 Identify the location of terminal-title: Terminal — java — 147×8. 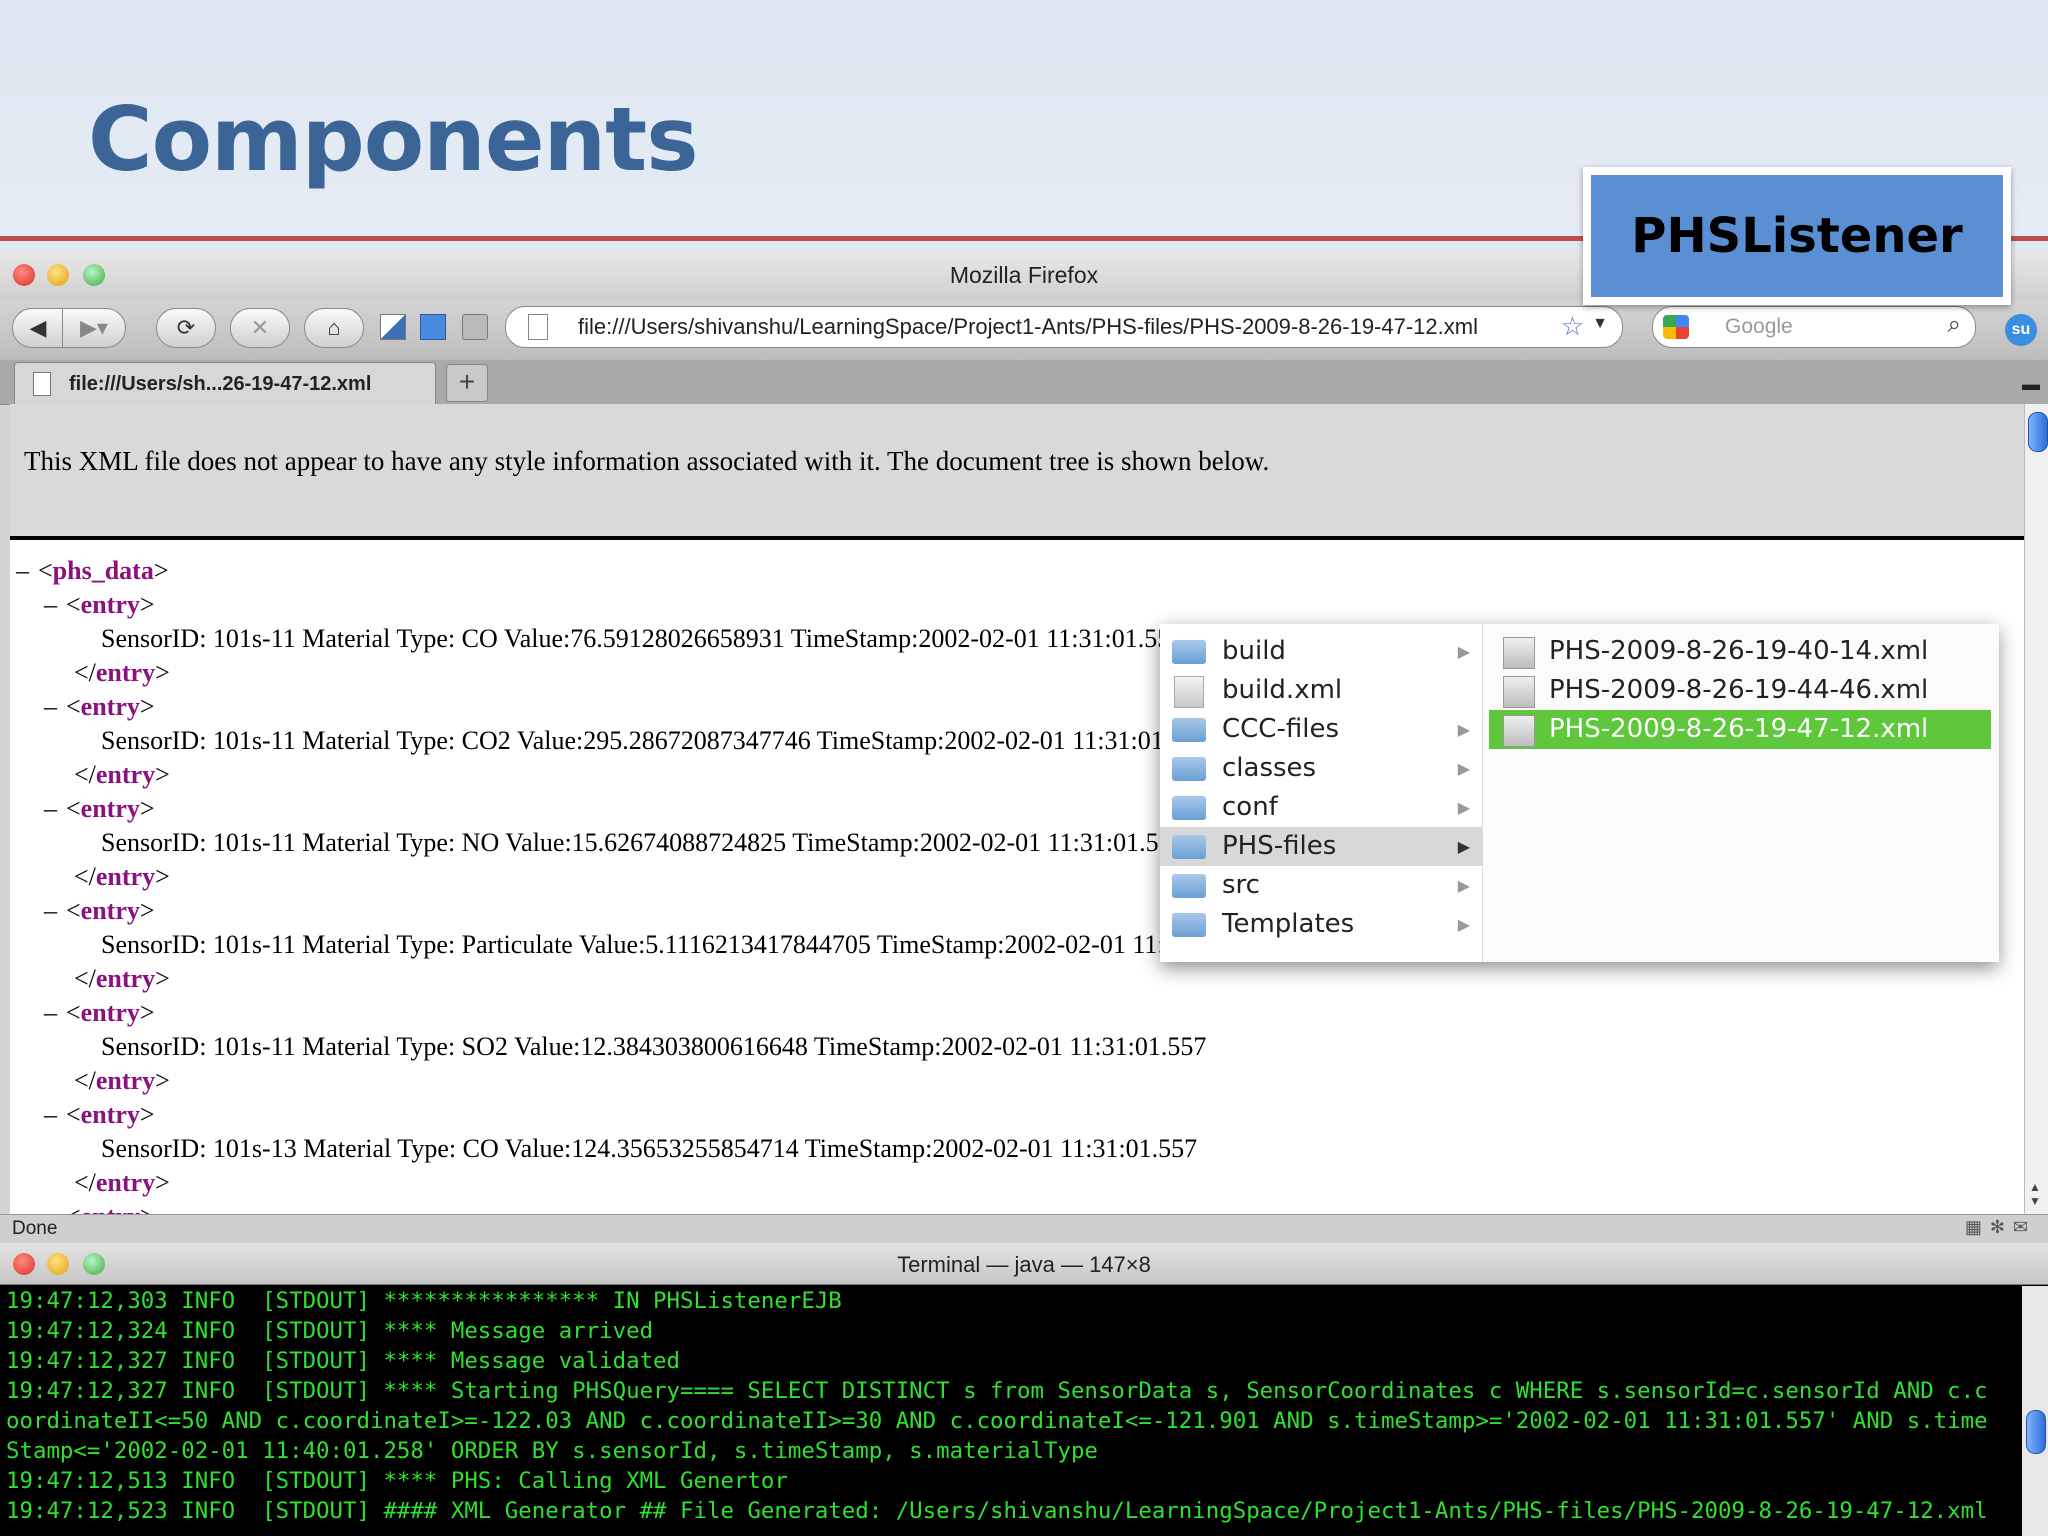
(1024, 1264).